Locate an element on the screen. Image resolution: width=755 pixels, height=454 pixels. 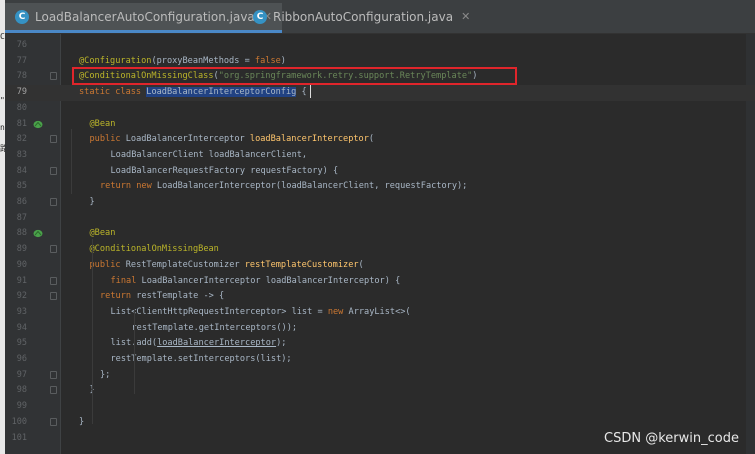
code-line: 86} is located at coordinates (380, 203).